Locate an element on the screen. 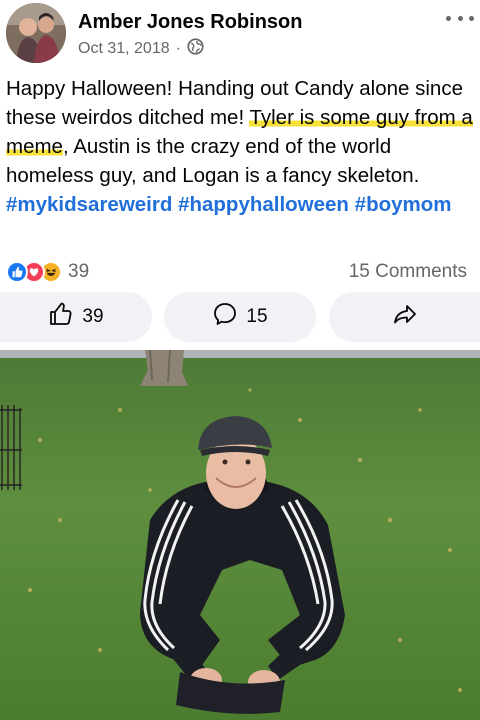 This screenshot has height=720, width=480. avatar is located at coordinates (36, 33).